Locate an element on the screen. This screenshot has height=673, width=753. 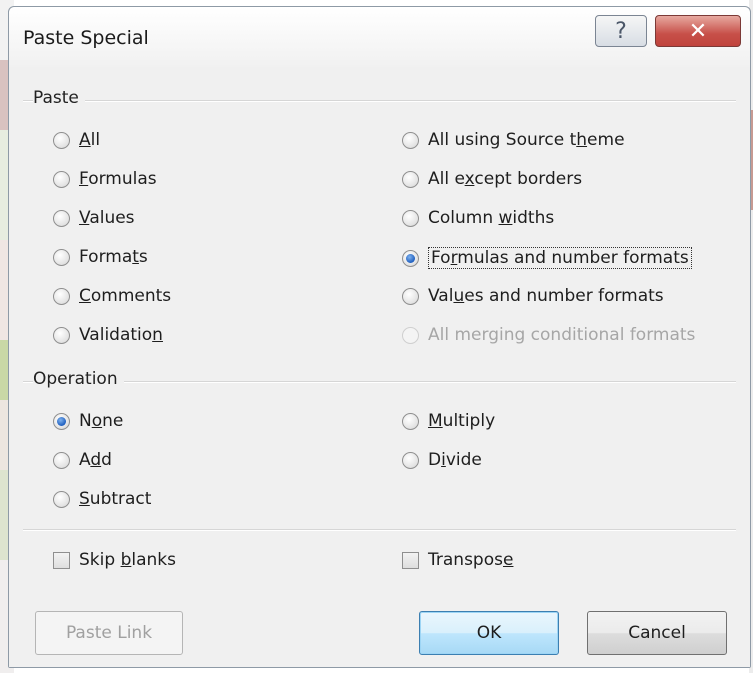
radio-paste-formulas-and-number-formats: Formulas and number formats is located at coordinates (547, 258).